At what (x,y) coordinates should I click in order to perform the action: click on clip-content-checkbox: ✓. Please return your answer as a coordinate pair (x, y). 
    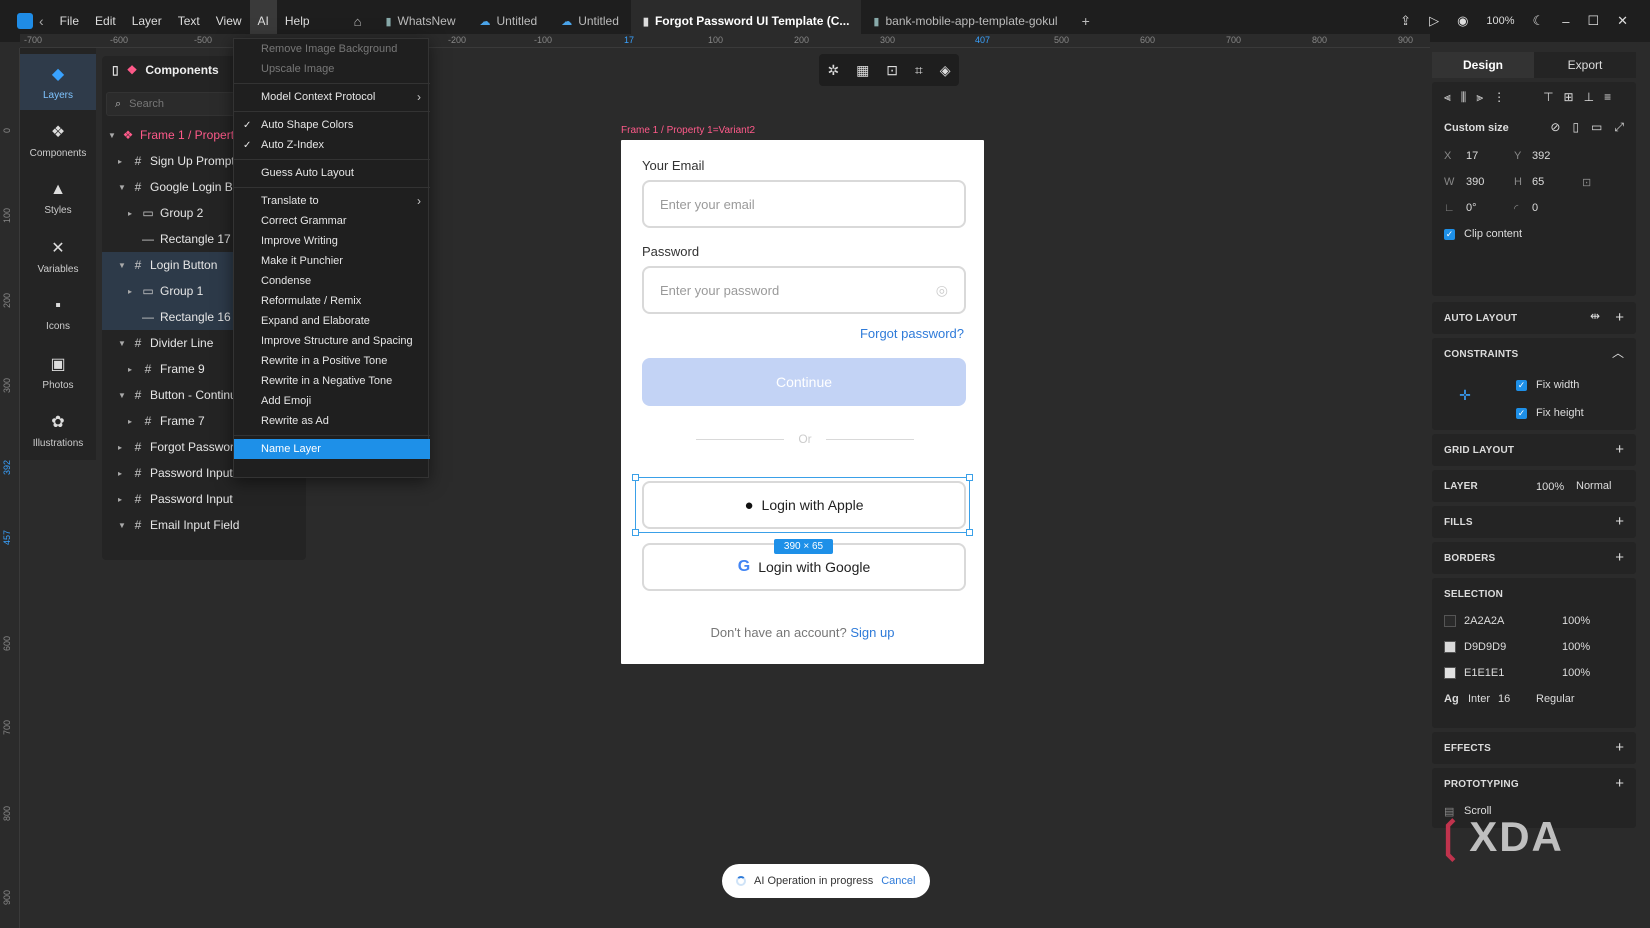
    Looking at the image, I should click on (1449, 234).